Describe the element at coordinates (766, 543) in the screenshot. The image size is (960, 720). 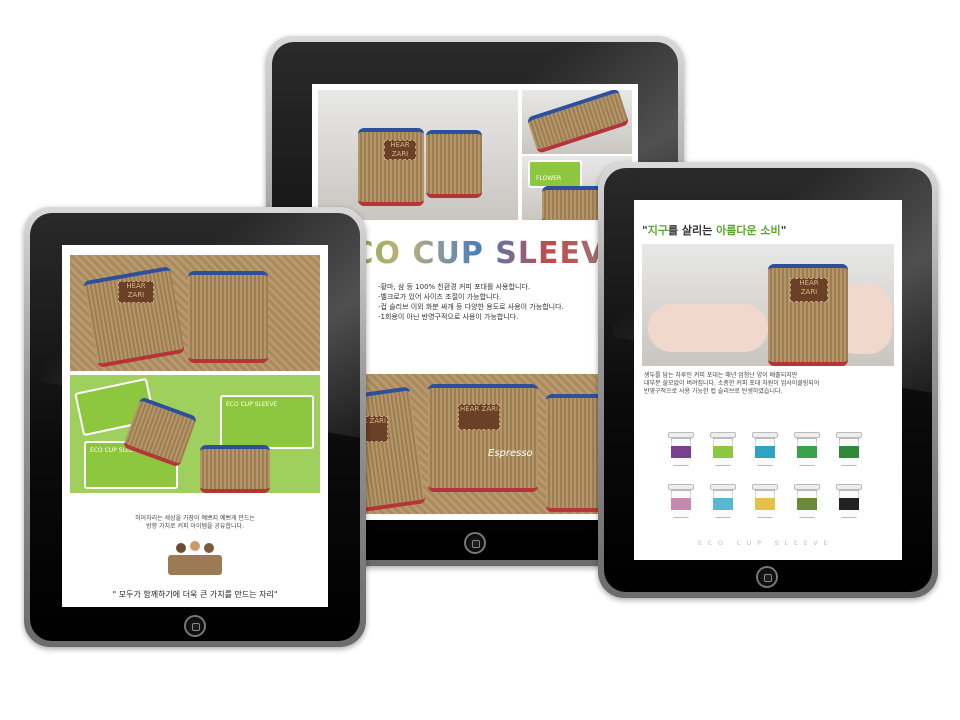
I see `footer-label: ECO CUP SLEEVE` at that location.